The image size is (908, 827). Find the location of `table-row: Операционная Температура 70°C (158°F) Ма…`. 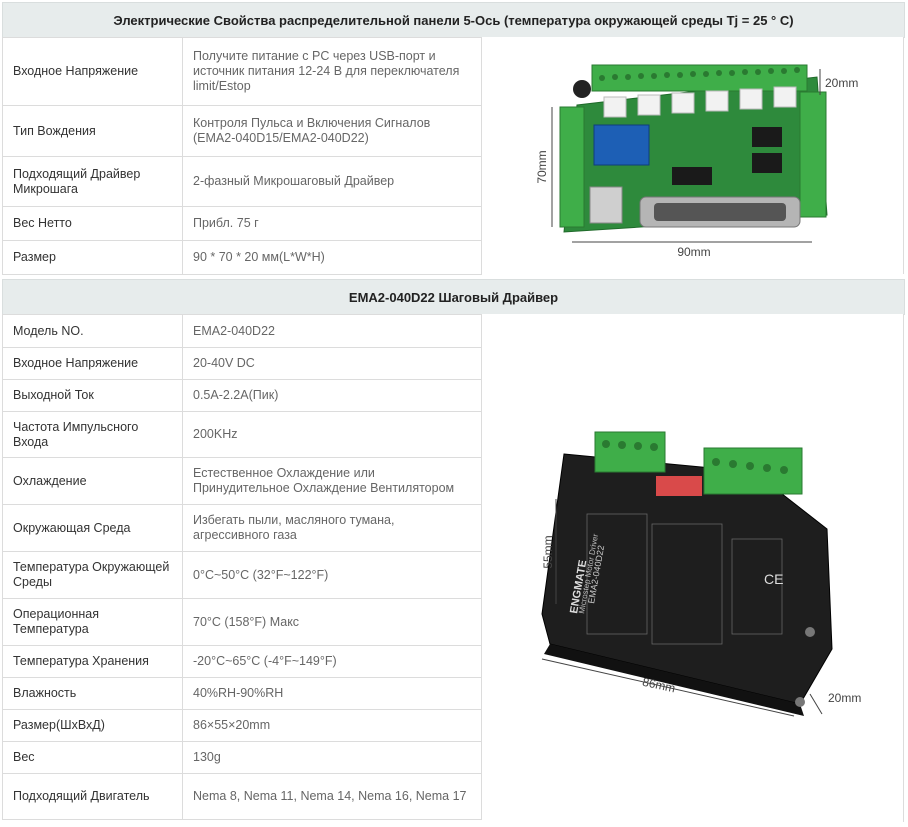

table-row: Операционная Температура 70°C (158°F) Ма… is located at coordinates (242, 622).